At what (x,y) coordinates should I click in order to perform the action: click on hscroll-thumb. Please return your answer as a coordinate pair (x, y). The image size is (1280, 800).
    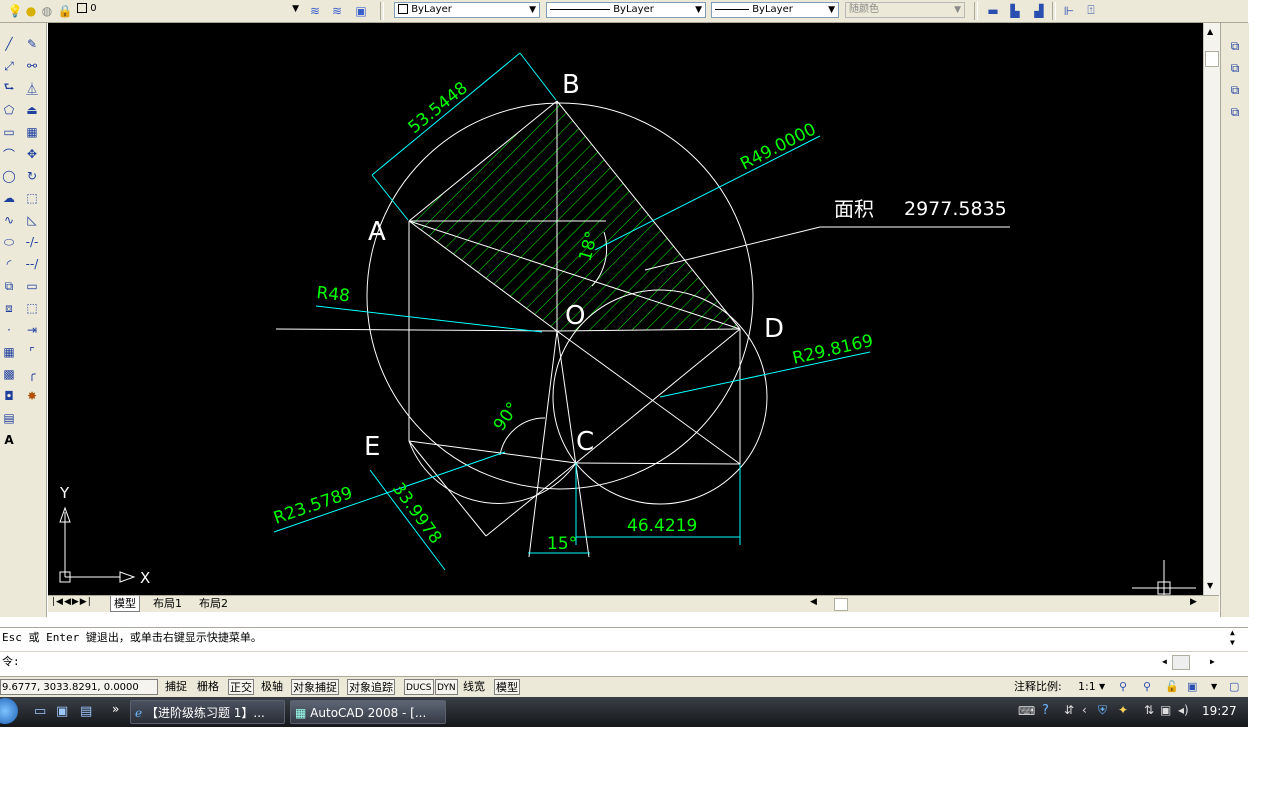
    Looking at the image, I should click on (841, 604).